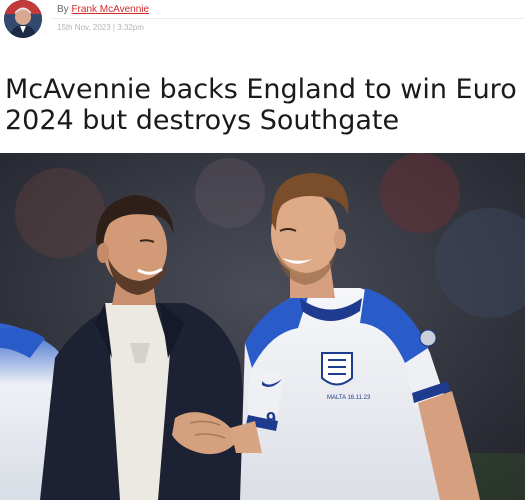  Describe the element at coordinates (63, 9) in the screenshot. I see `byline-prefix: By` at that location.